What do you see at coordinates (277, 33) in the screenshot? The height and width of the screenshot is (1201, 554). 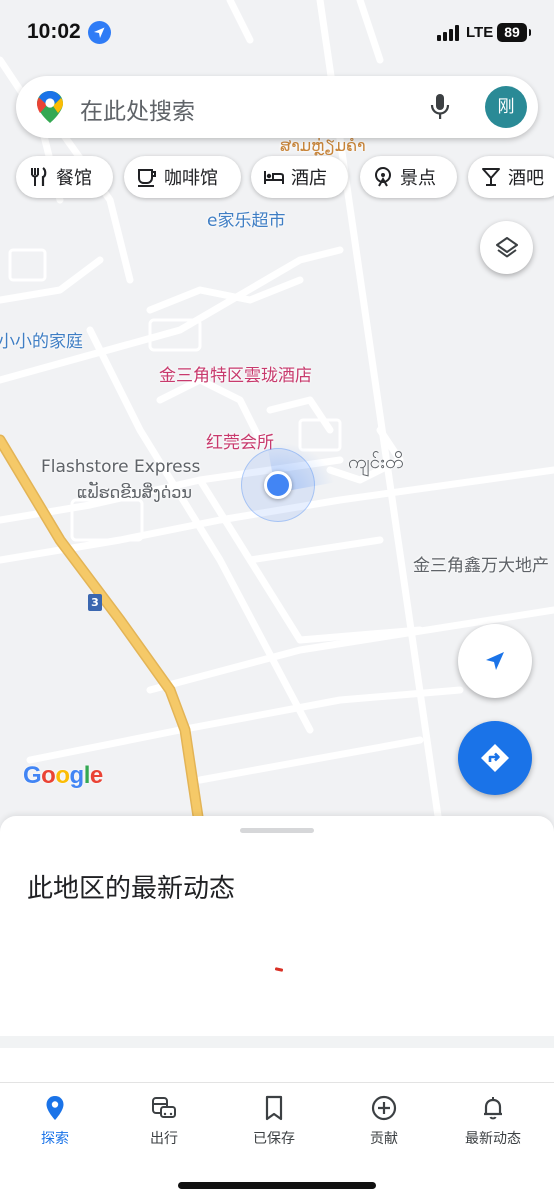 I see `status-bar: 10:02 LTE 89` at bounding box center [277, 33].